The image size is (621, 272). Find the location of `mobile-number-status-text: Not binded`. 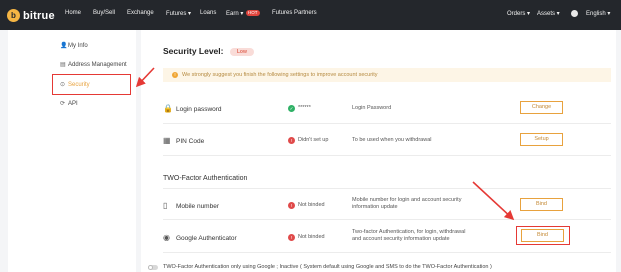

mobile-number-status-text: Not binded is located at coordinates (311, 205).